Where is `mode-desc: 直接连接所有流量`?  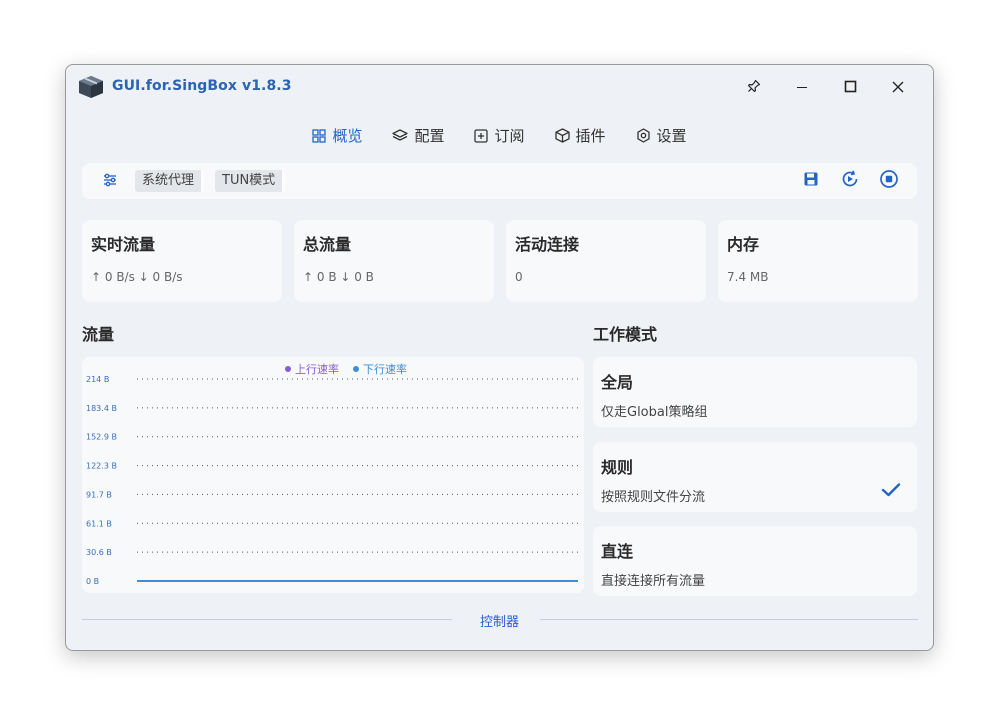
mode-desc: 直接连接所有流量 is located at coordinates (653, 581).